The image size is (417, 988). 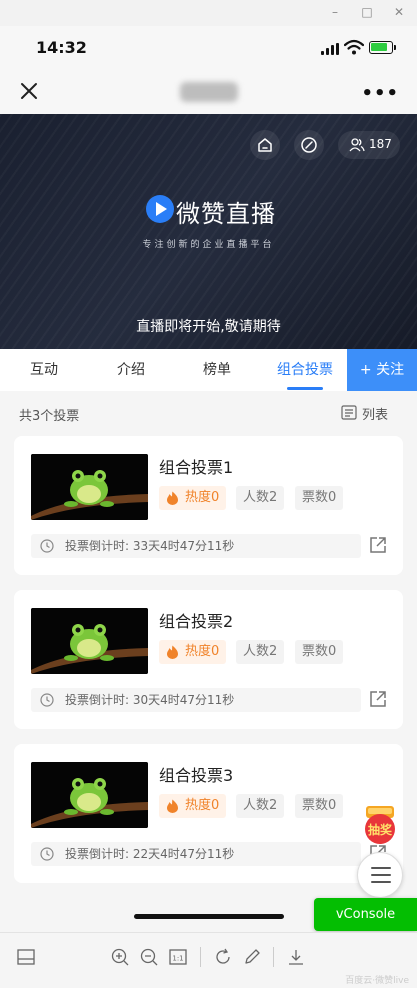 What do you see at coordinates (208, 245) in the screenshot?
I see `brand-slogan: 专注创新的企业直播平台` at bounding box center [208, 245].